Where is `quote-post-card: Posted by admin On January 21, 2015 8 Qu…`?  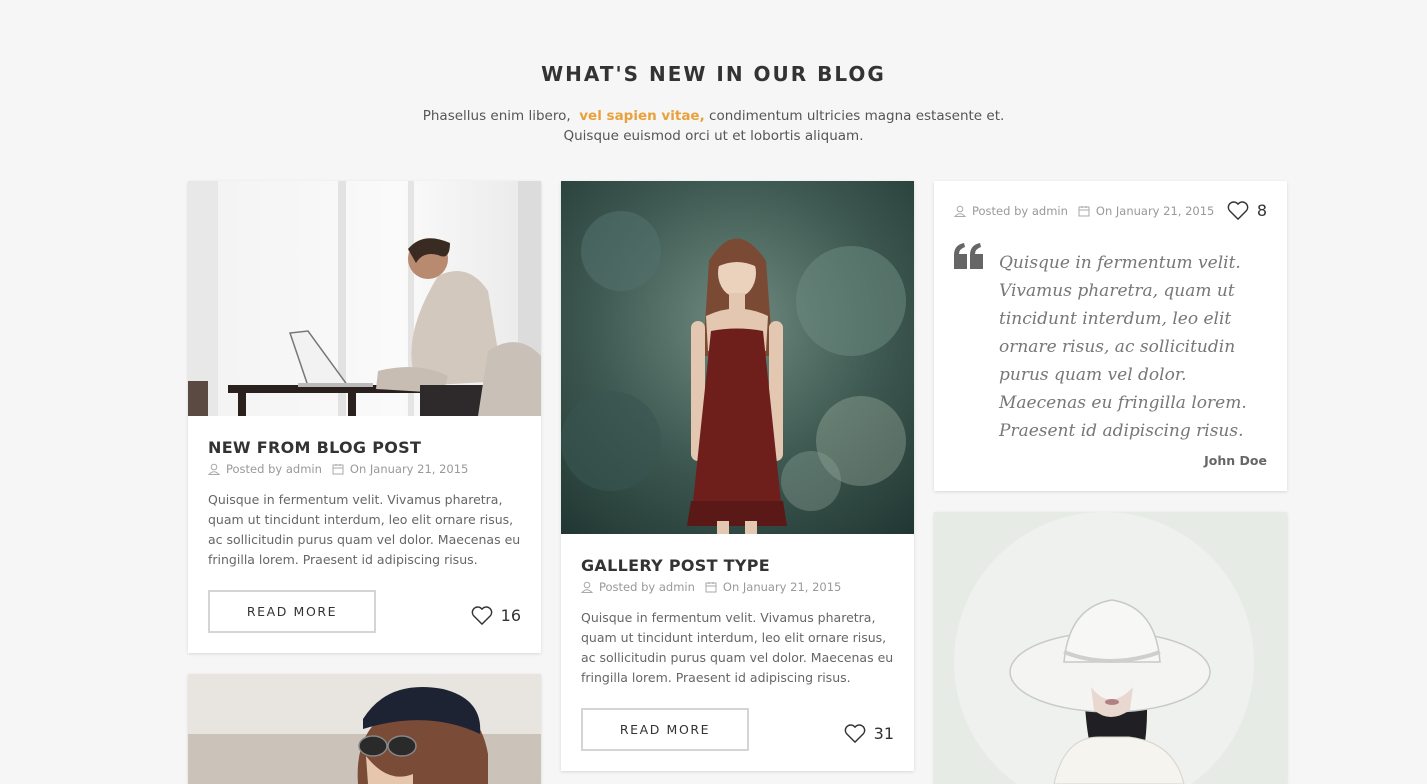 quote-post-card: Posted by admin On January 21, 2015 8 Qu… is located at coordinates (1110, 336).